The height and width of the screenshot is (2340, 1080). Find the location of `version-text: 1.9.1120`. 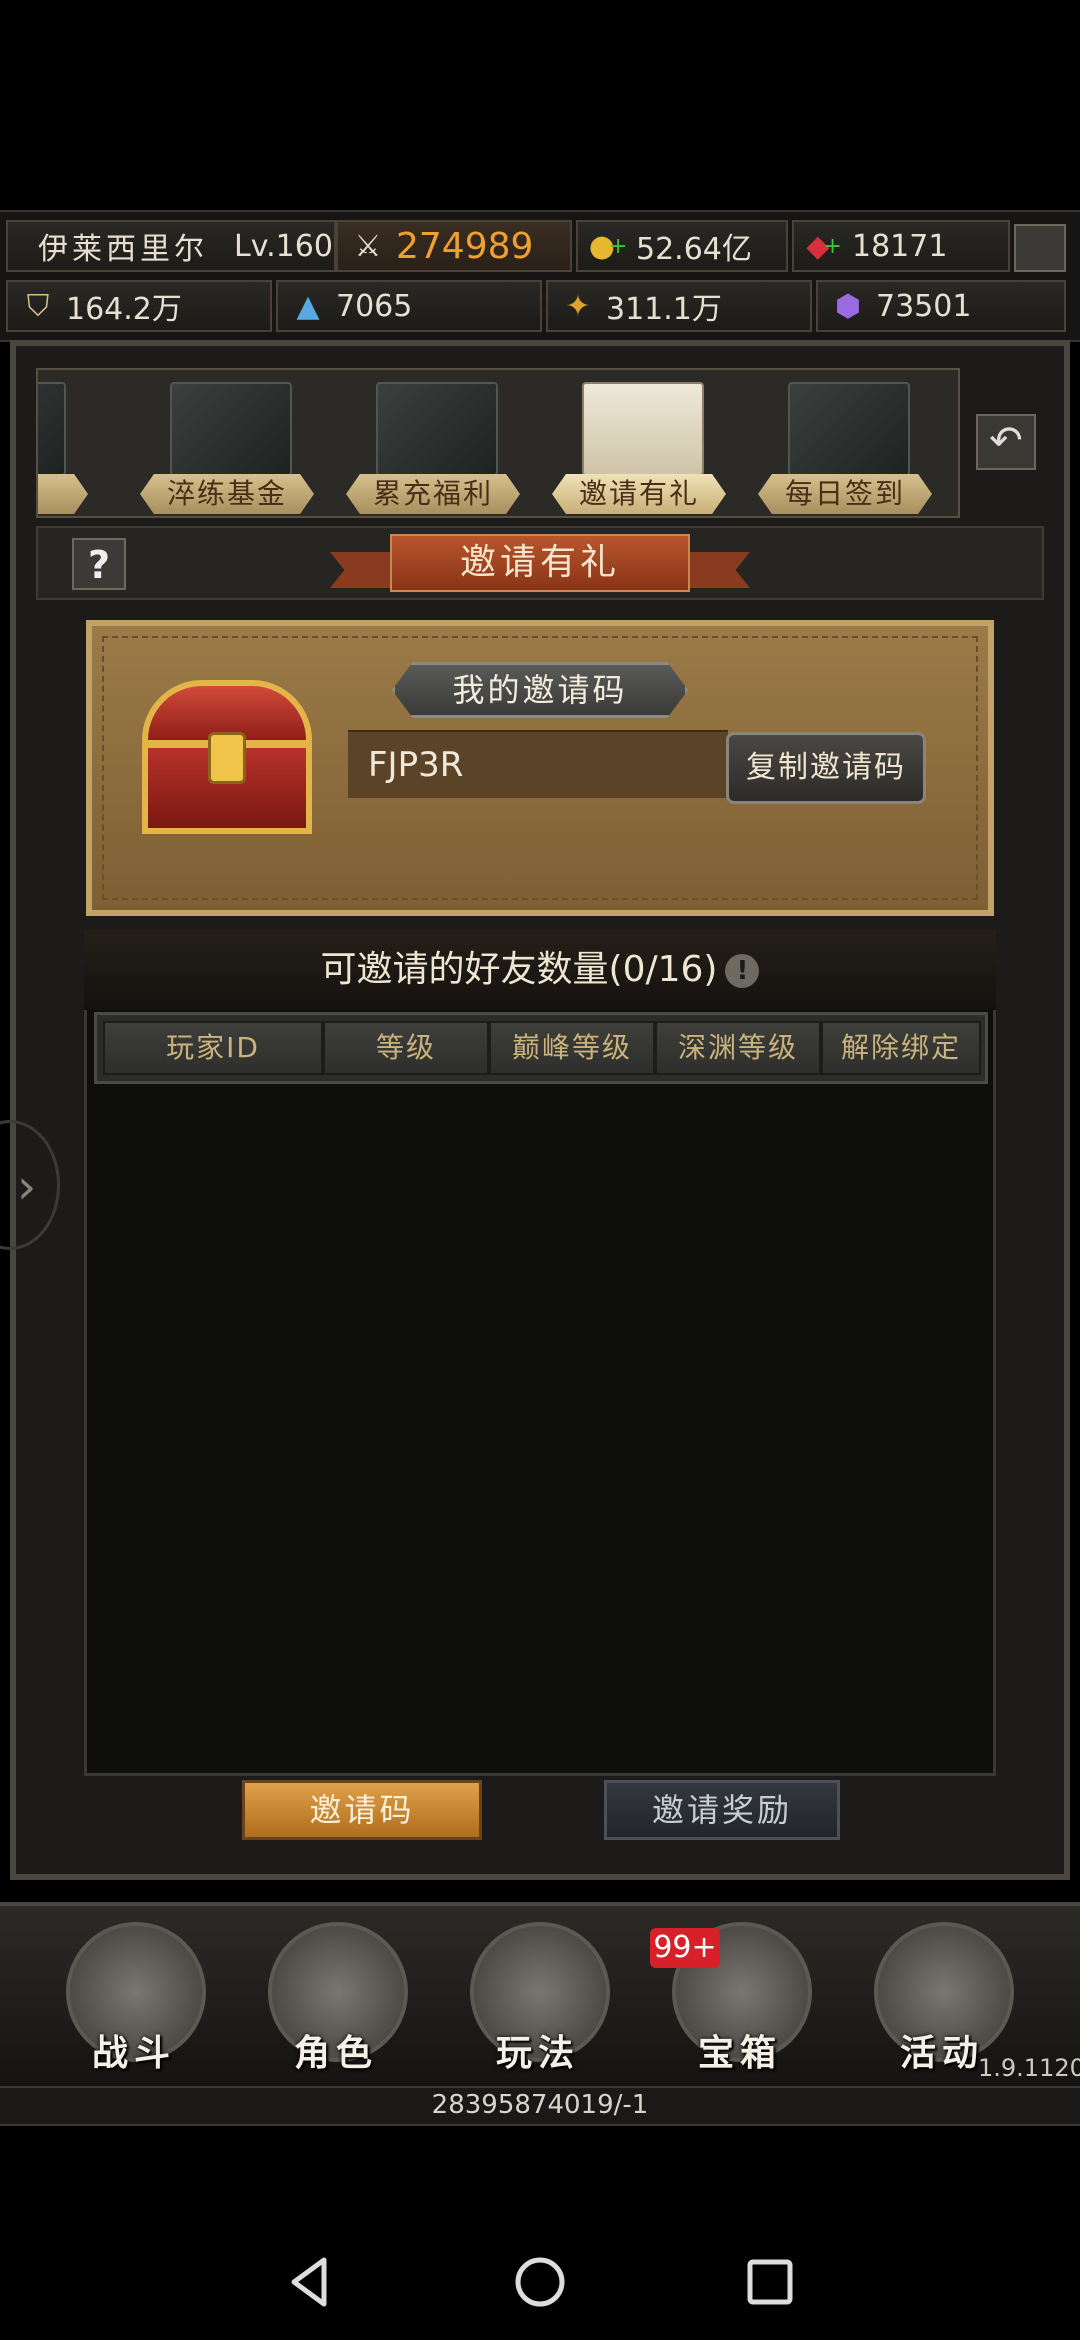

version-text: 1.9.1120 is located at coordinates (1029, 2068).